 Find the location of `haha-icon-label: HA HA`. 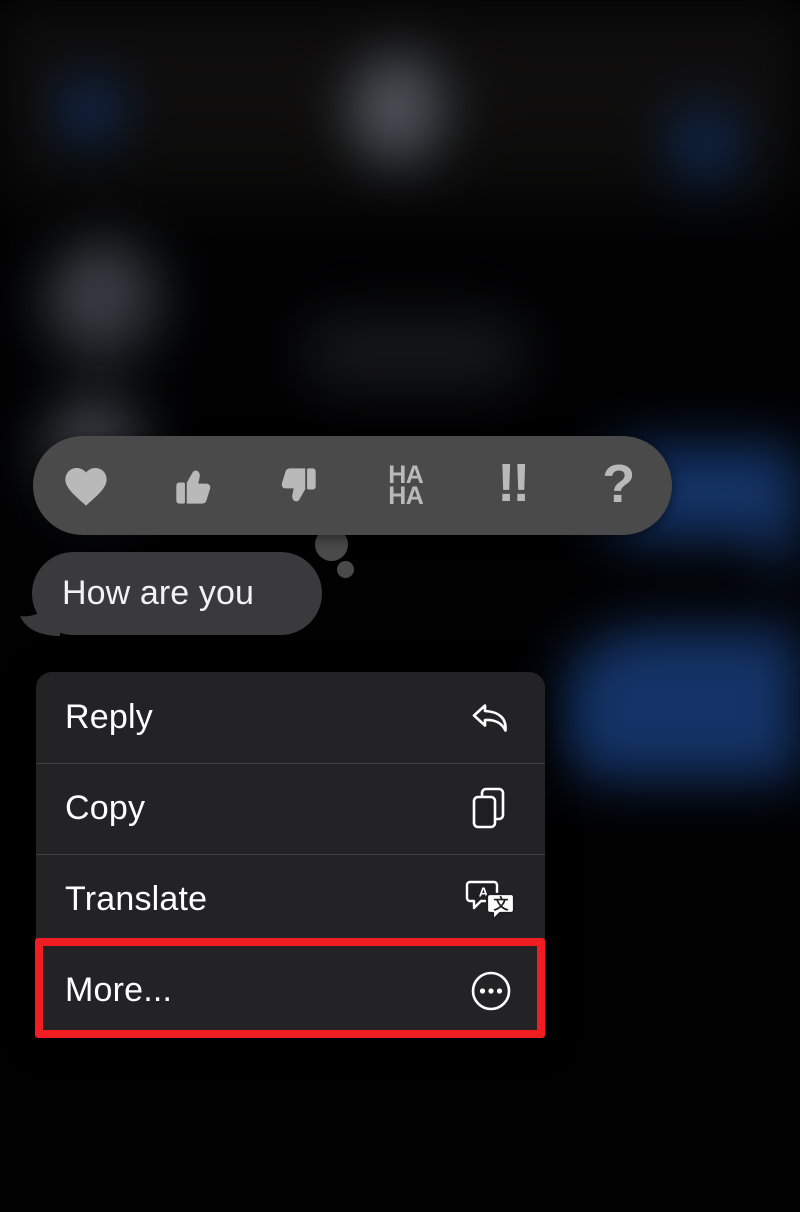

haha-icon-label: HA HA is located at coordinates (406, 485).